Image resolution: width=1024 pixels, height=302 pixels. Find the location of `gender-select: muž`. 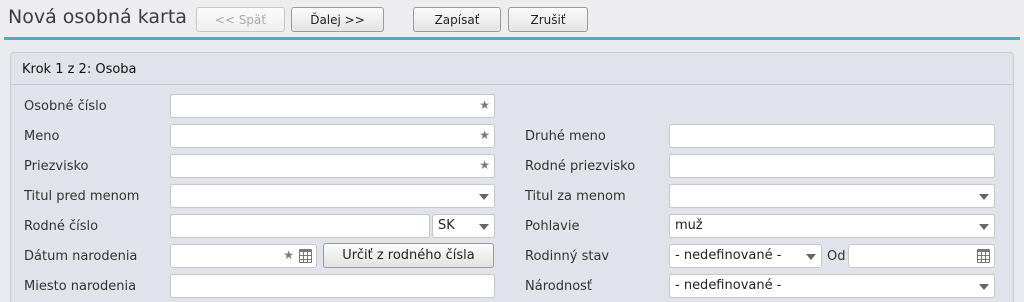

gender-select: muž is located at coordinates (832, 226).